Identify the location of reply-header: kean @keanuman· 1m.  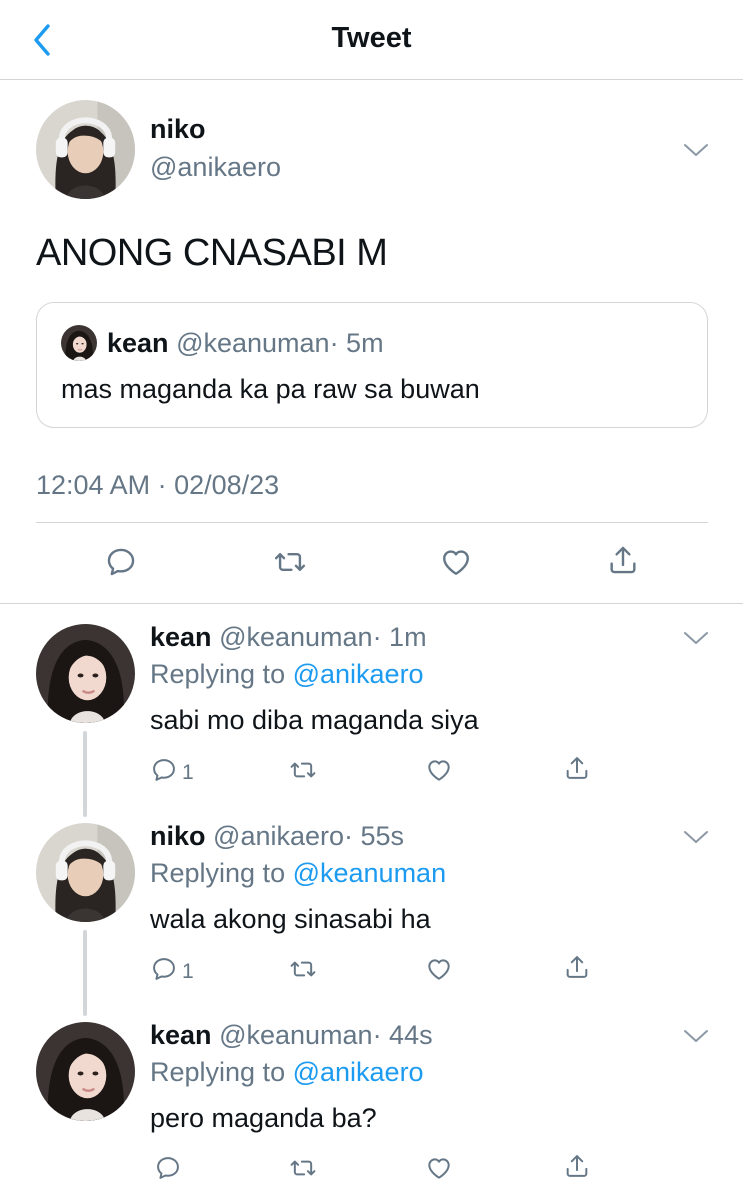
(288, 637).